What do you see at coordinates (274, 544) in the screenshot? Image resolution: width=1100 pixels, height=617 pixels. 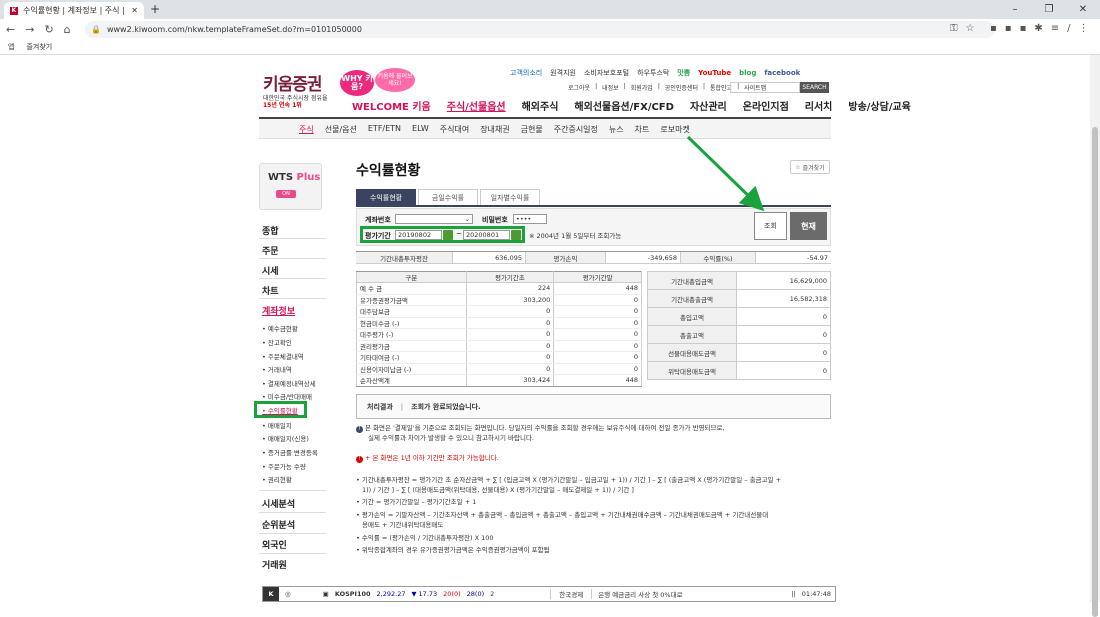 I see `sidebar-item-foreign: 외국인` at bounding box center [274, 544].